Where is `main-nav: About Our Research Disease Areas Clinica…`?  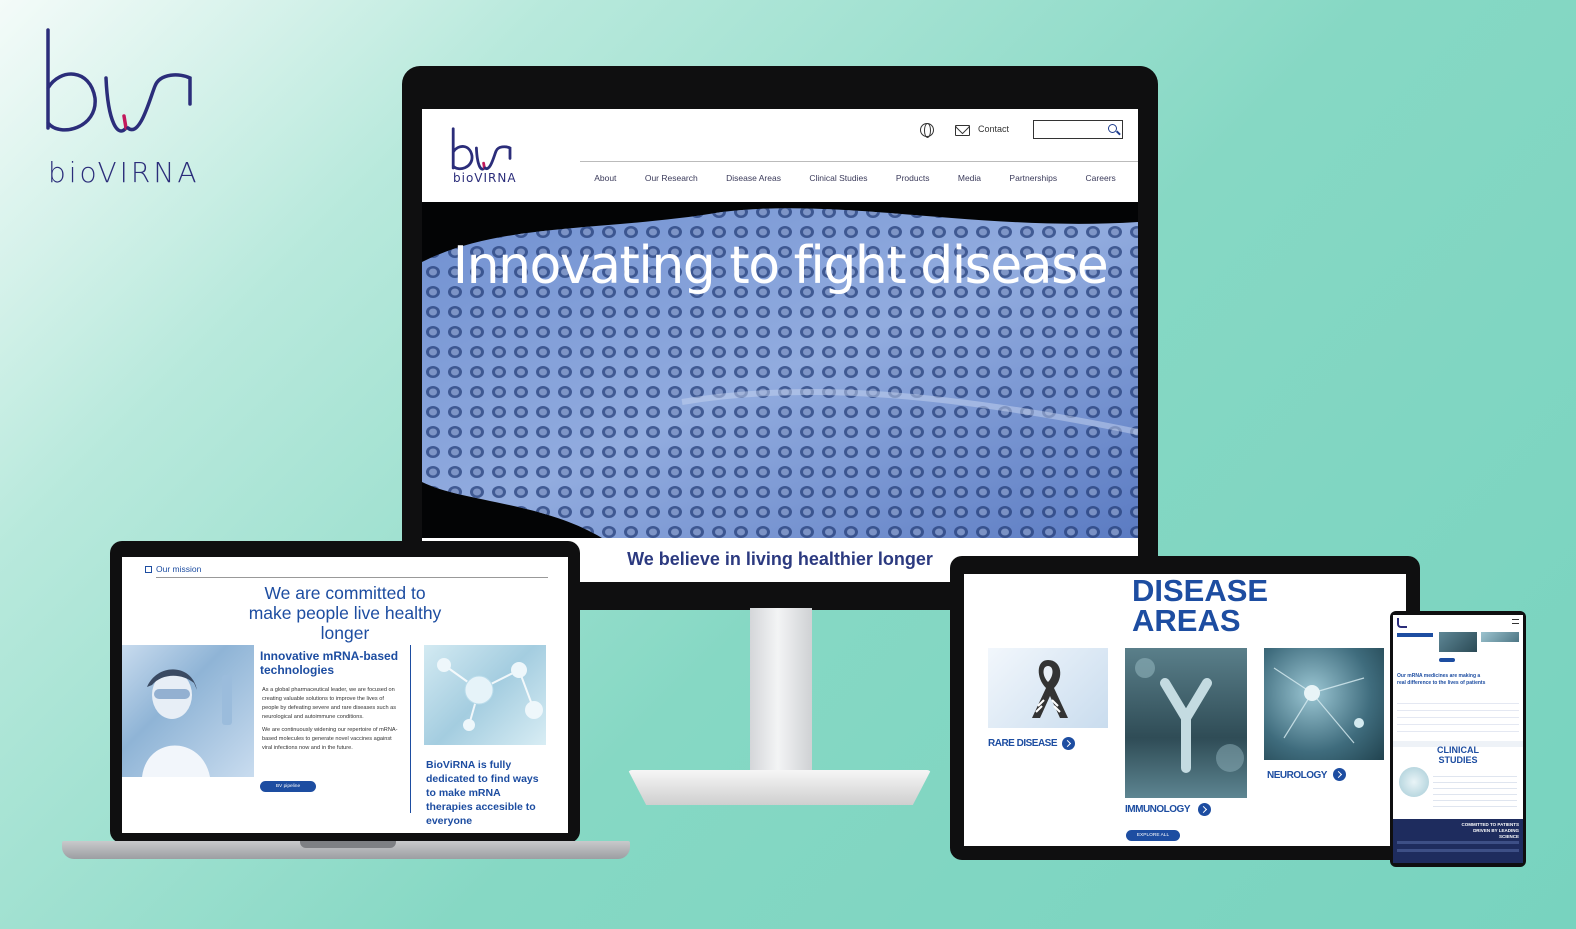 main-nav: About Our Research Disease Areas Clinica… is located at coordinates (855, 178).